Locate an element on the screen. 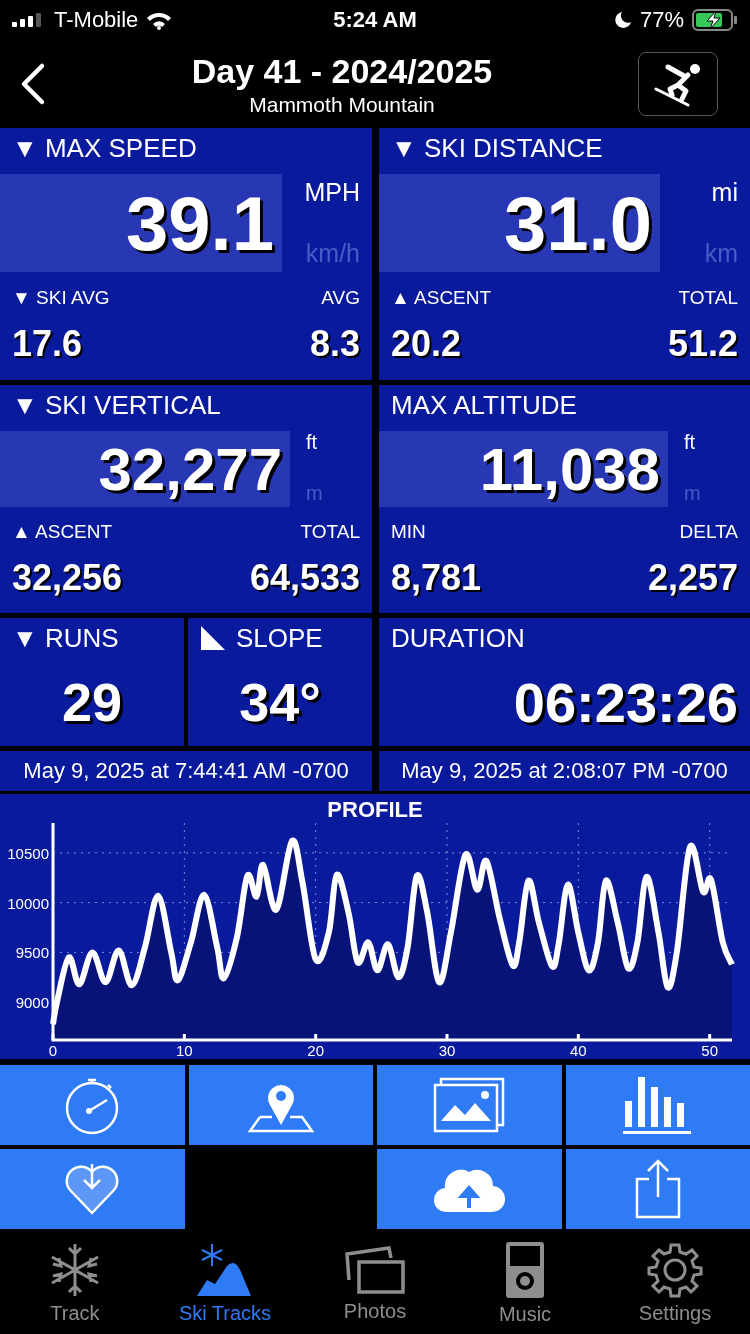  status-time: 5:24 AM is located at coordinates (375, 20).